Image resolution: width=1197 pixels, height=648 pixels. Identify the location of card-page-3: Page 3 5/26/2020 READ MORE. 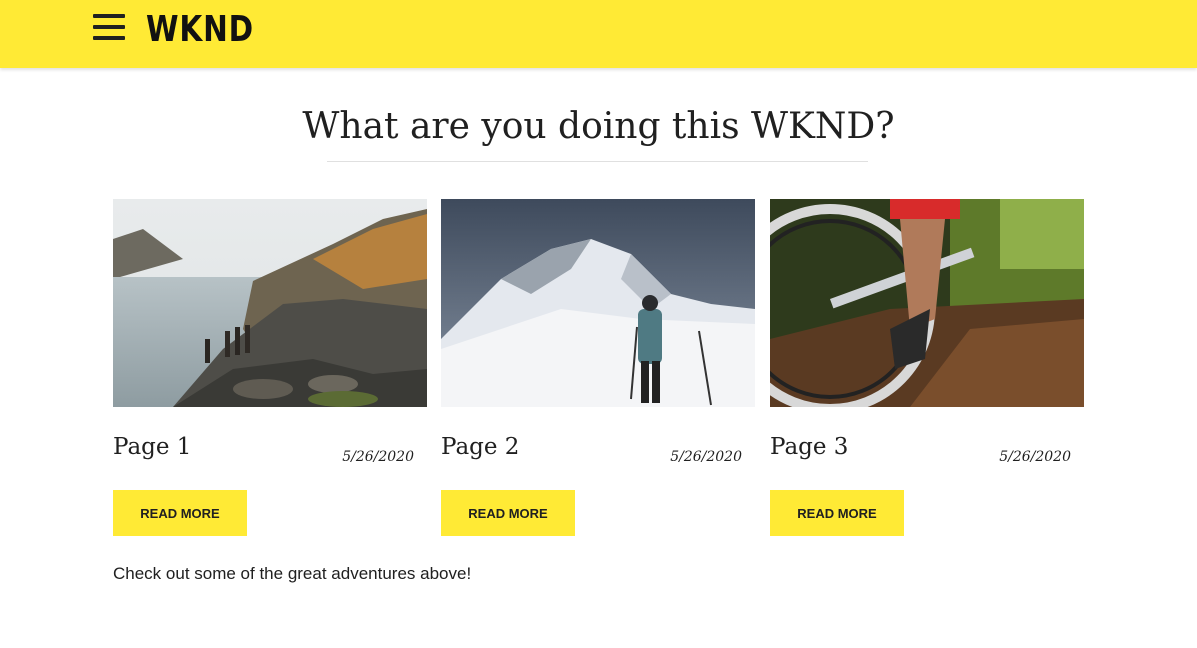
(927, 367).